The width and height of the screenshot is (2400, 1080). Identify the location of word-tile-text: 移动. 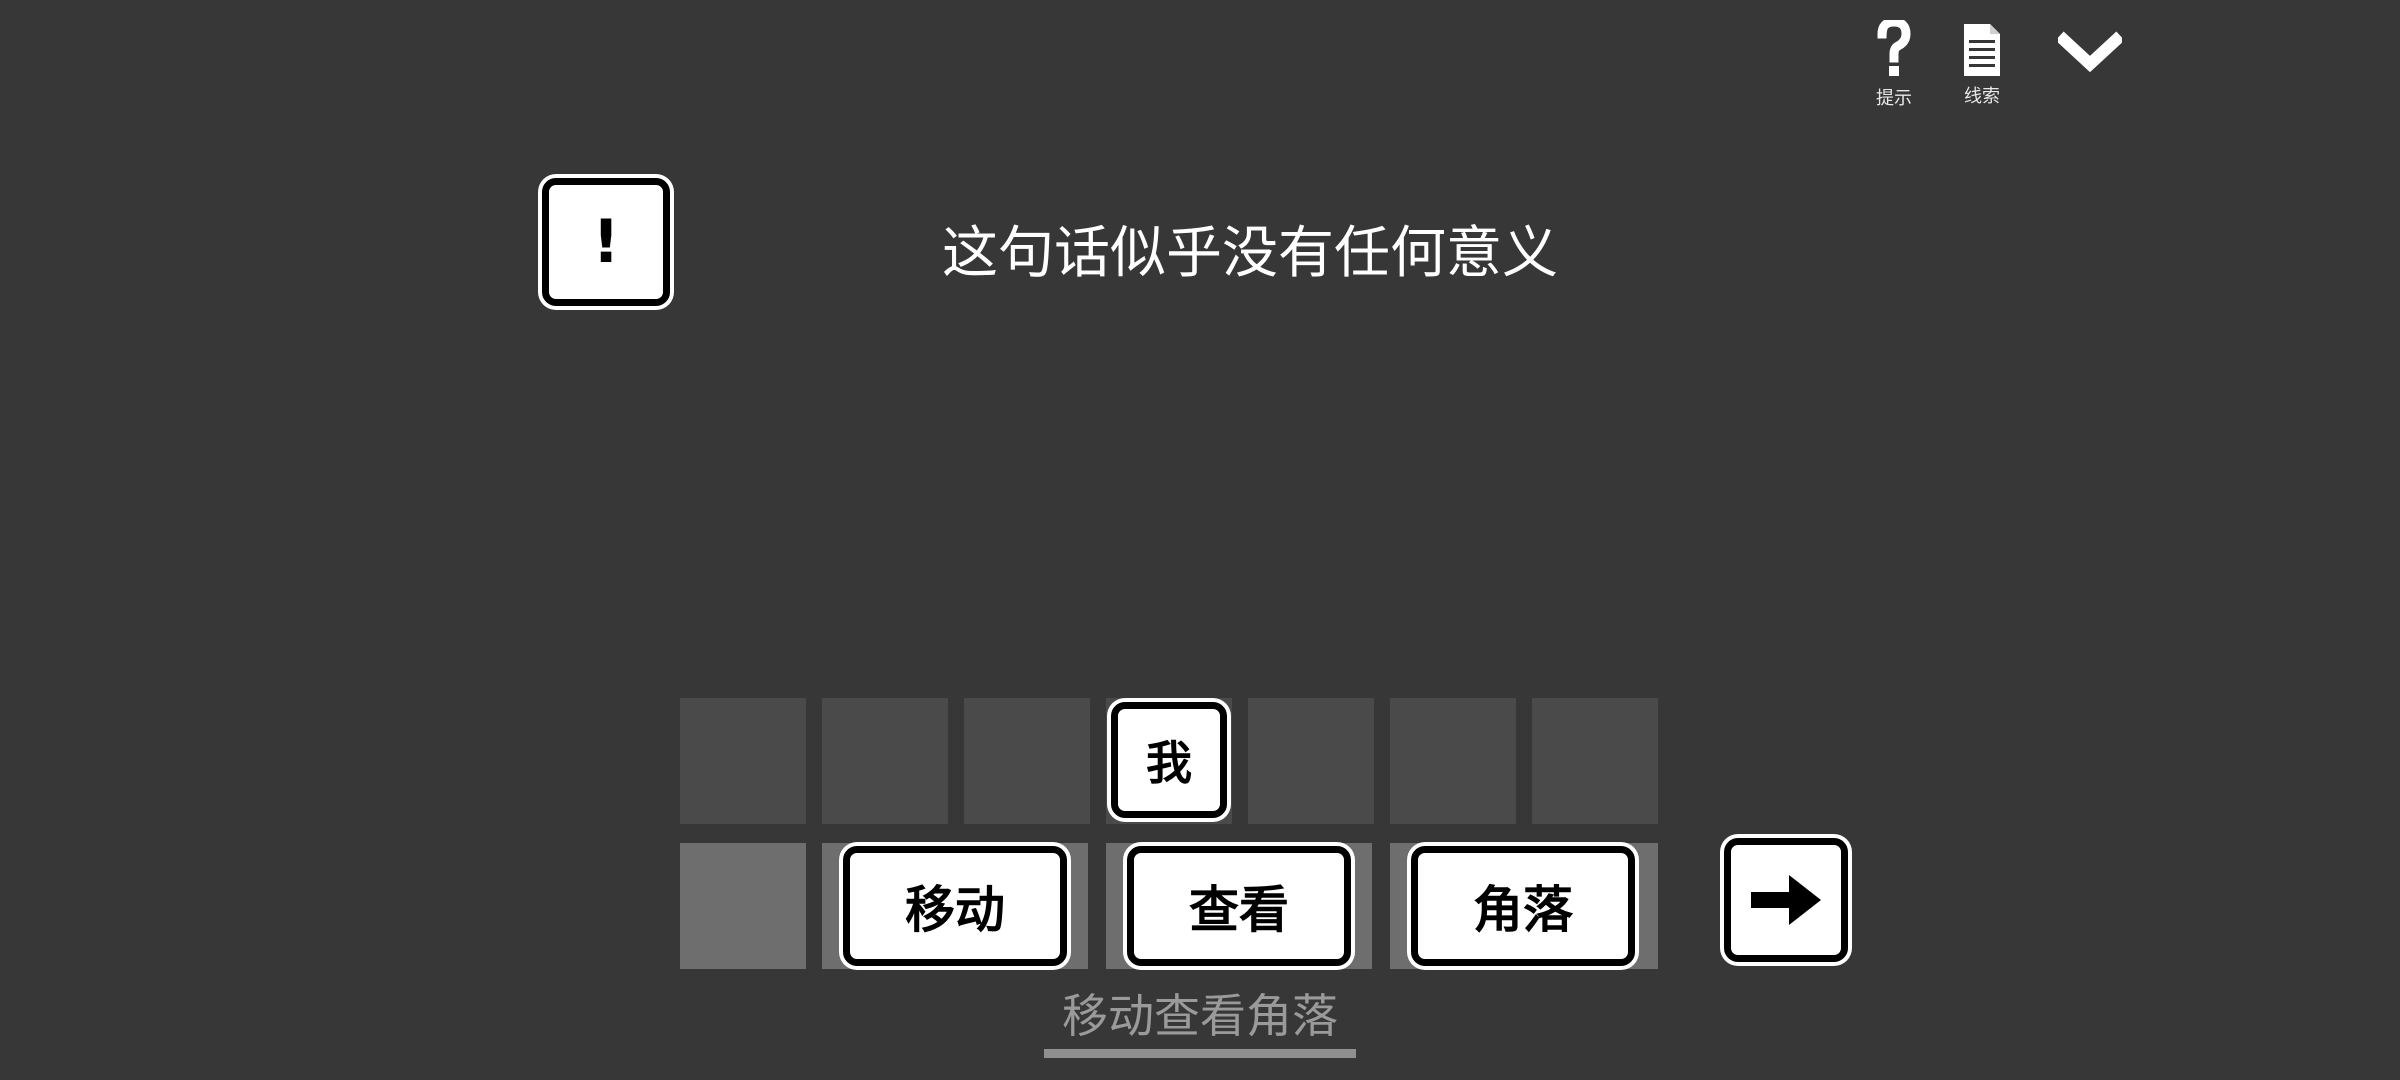
(955, 910).